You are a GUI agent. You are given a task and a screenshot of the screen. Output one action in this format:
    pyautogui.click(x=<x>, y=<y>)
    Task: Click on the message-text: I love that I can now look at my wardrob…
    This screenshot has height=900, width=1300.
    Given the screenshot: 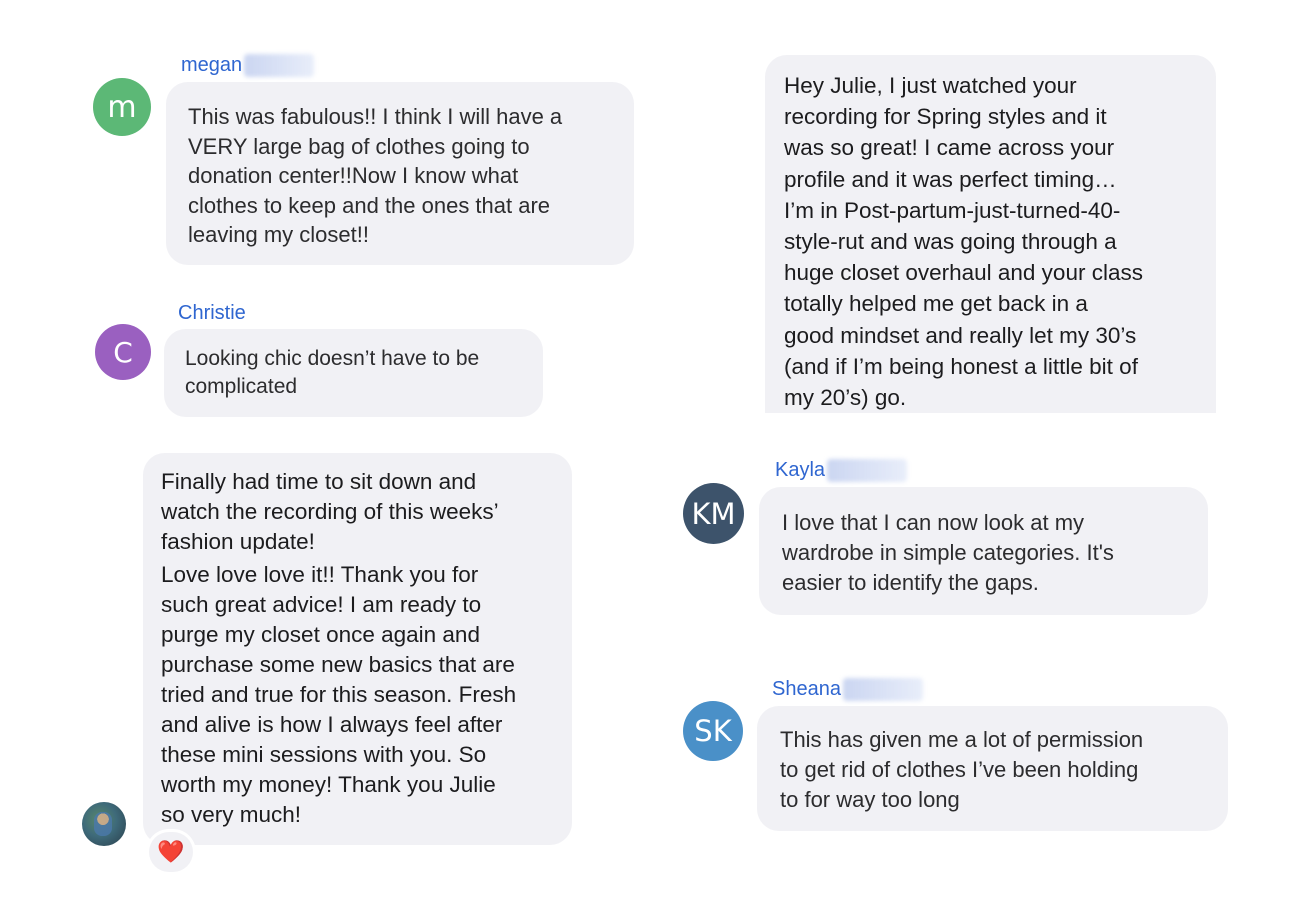 What is the action you would take?
    pyautogui.click(x=948, y=552)
    